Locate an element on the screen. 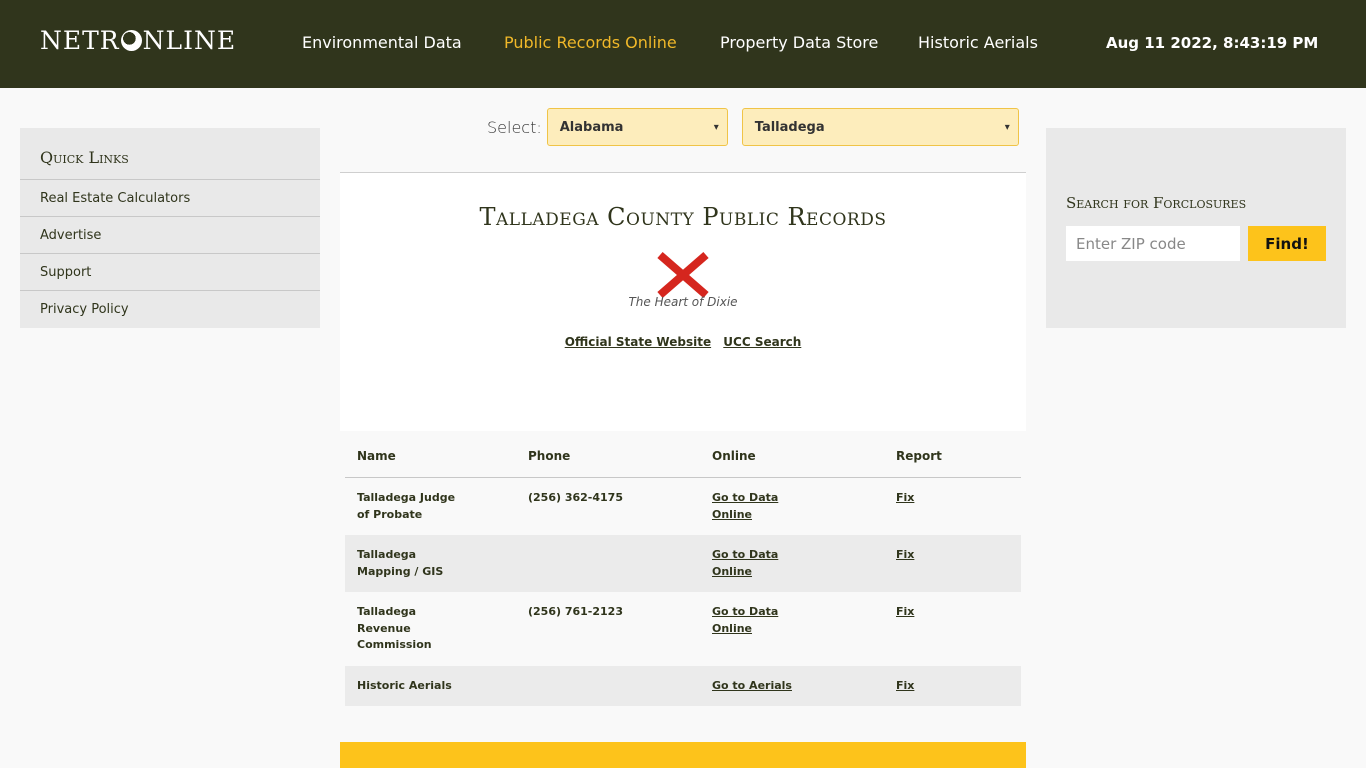  zip-code-input is located at coordinates (1153, 243).